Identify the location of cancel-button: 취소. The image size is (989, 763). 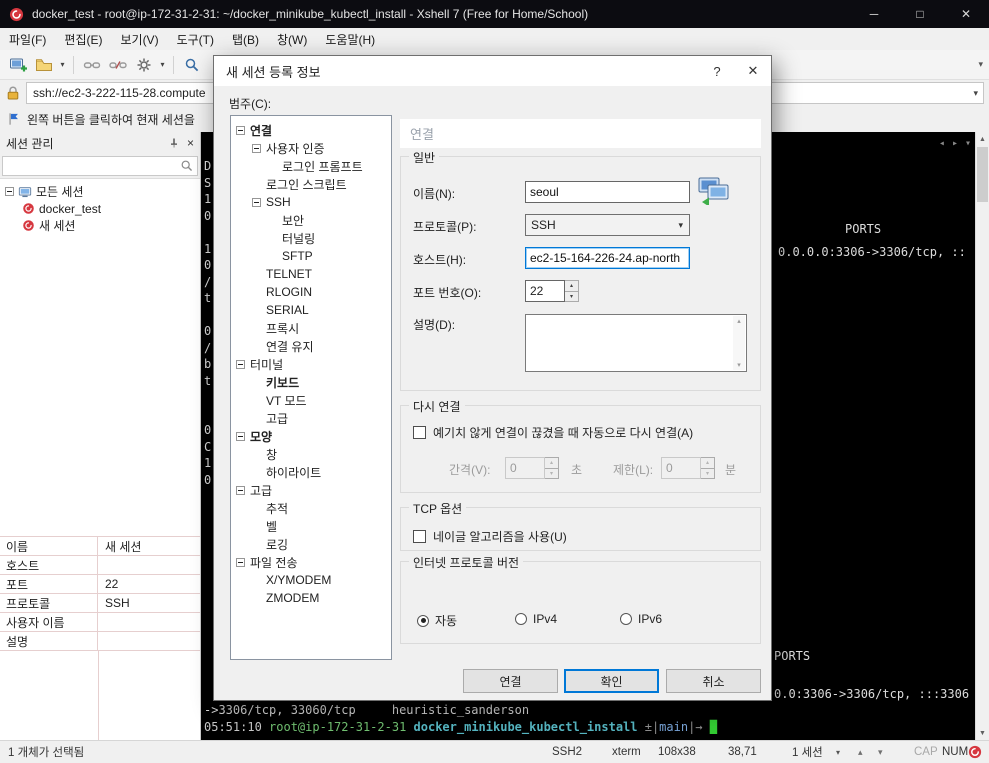
(713, 681).